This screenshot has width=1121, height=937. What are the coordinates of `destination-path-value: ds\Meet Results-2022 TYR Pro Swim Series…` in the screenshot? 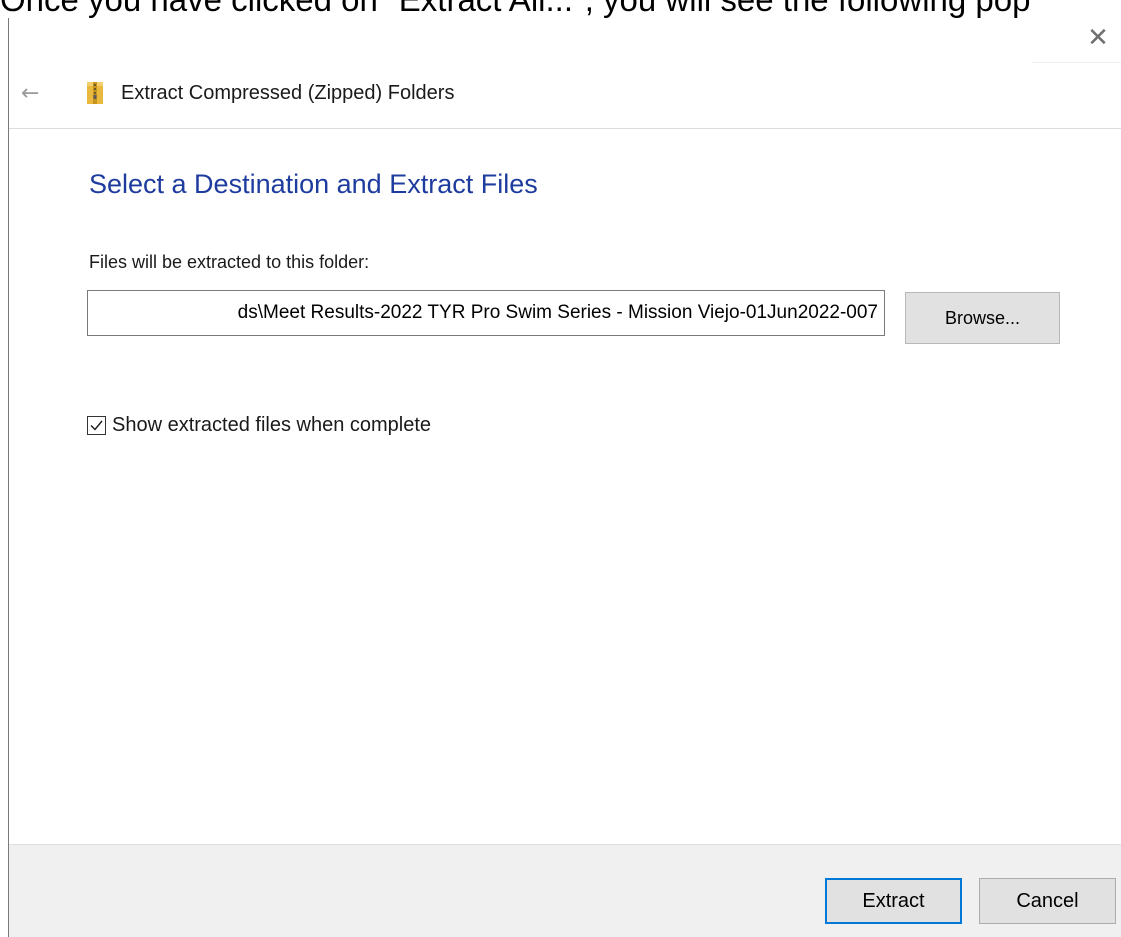 It's located at (557, 312).